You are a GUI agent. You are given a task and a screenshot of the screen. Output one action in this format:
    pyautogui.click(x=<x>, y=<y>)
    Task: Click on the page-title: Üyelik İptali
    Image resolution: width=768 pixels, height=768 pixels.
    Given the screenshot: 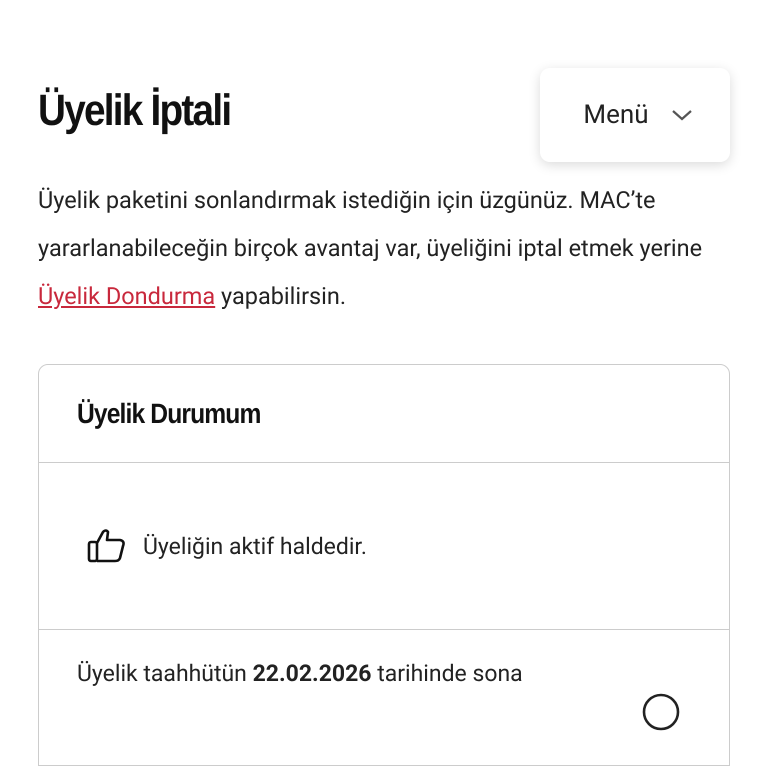 What is the action you would take?
    pyautogui.click(x=134, y=111)
    